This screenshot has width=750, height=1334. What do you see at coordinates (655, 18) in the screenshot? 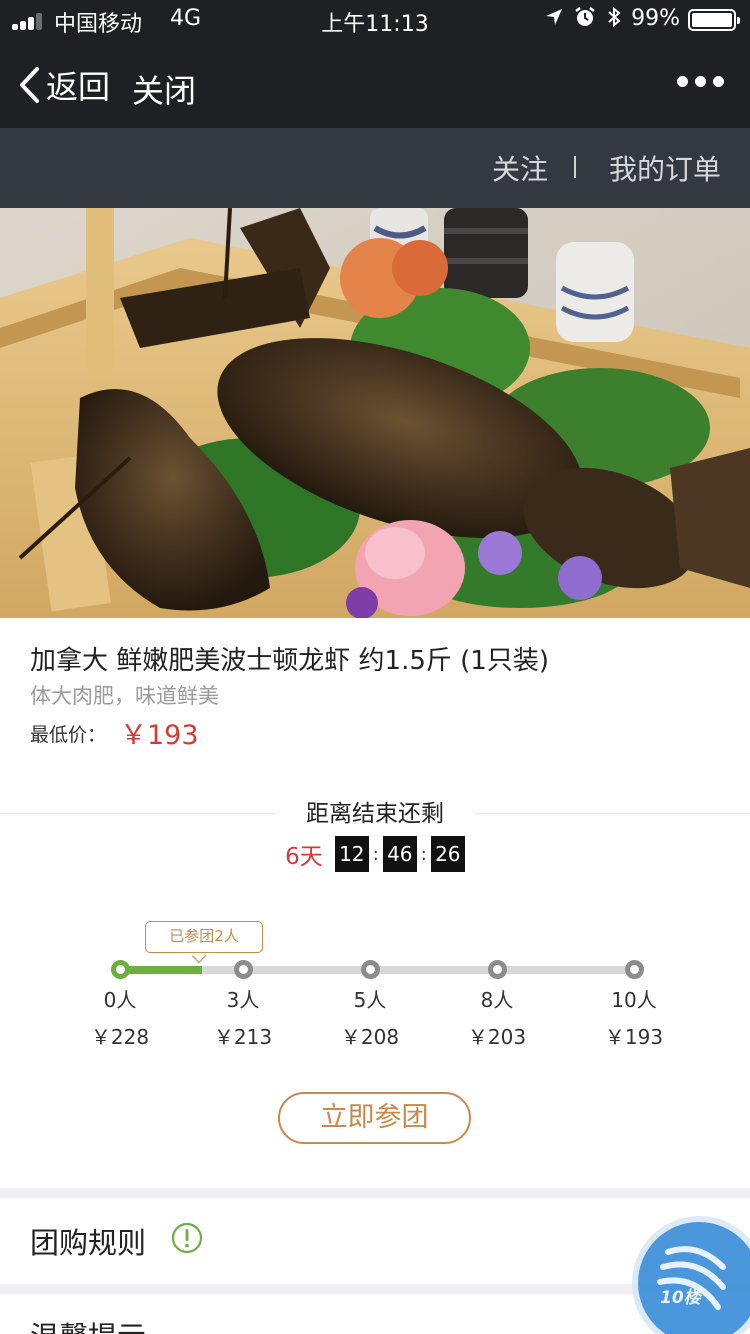
I see `battery-percent: 99%` at bounding box center [655, 18].